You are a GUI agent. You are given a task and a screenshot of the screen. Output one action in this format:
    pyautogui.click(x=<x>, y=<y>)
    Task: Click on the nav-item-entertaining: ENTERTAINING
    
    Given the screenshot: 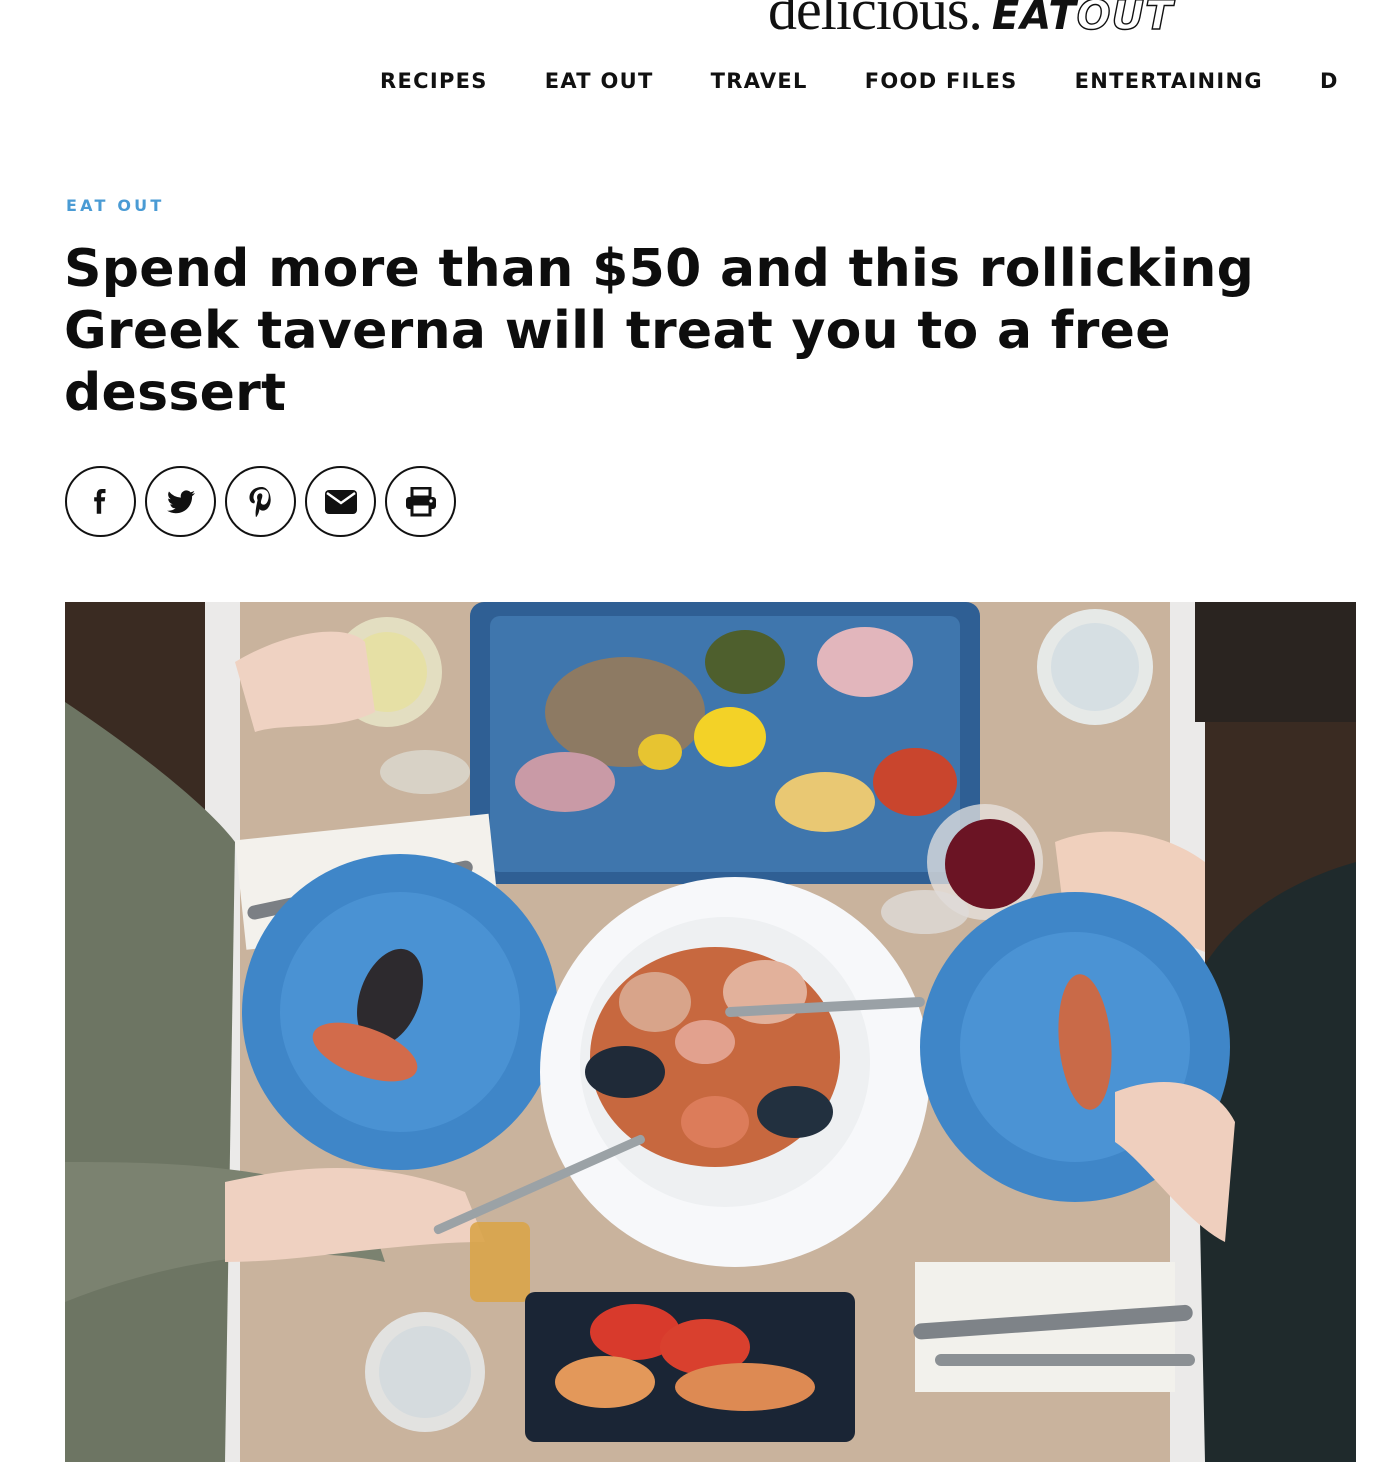 What is the action you would take?
    pyautogui.click(x=1169, y=81)
    